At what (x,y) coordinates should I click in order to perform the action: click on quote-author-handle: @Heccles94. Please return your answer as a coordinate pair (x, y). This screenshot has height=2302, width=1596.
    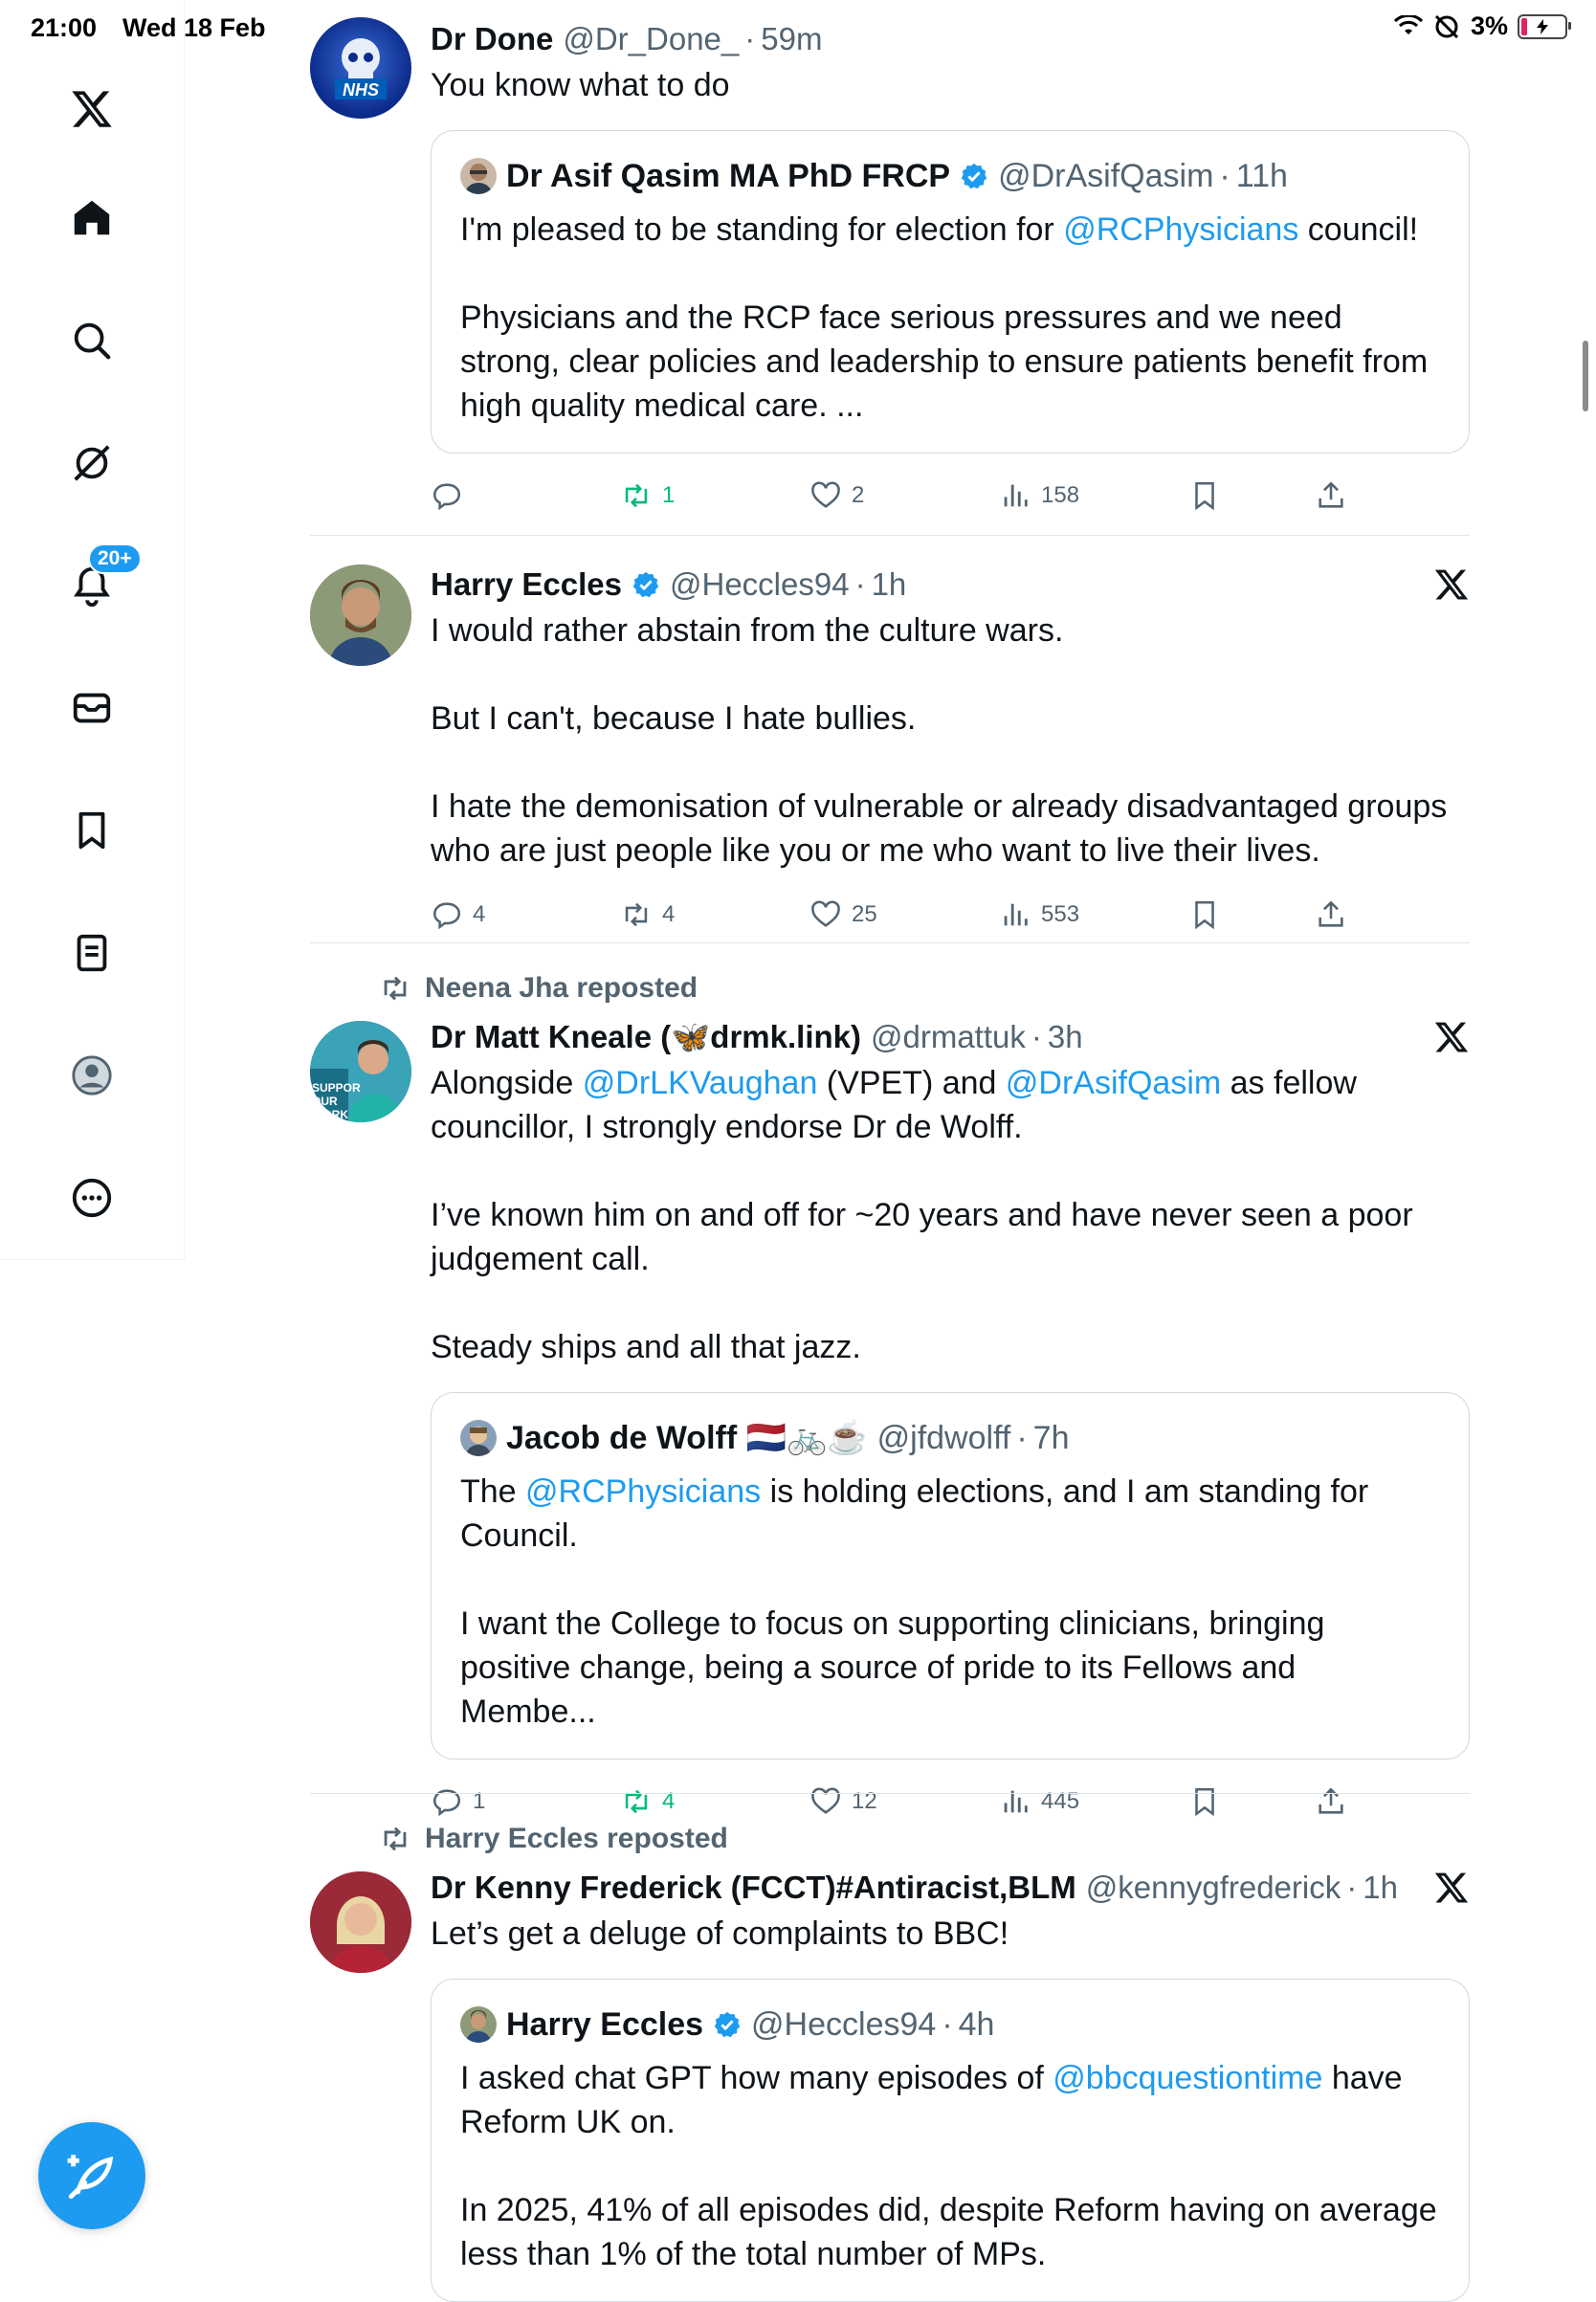
    Looking at the image, I should click on (844, 2025).